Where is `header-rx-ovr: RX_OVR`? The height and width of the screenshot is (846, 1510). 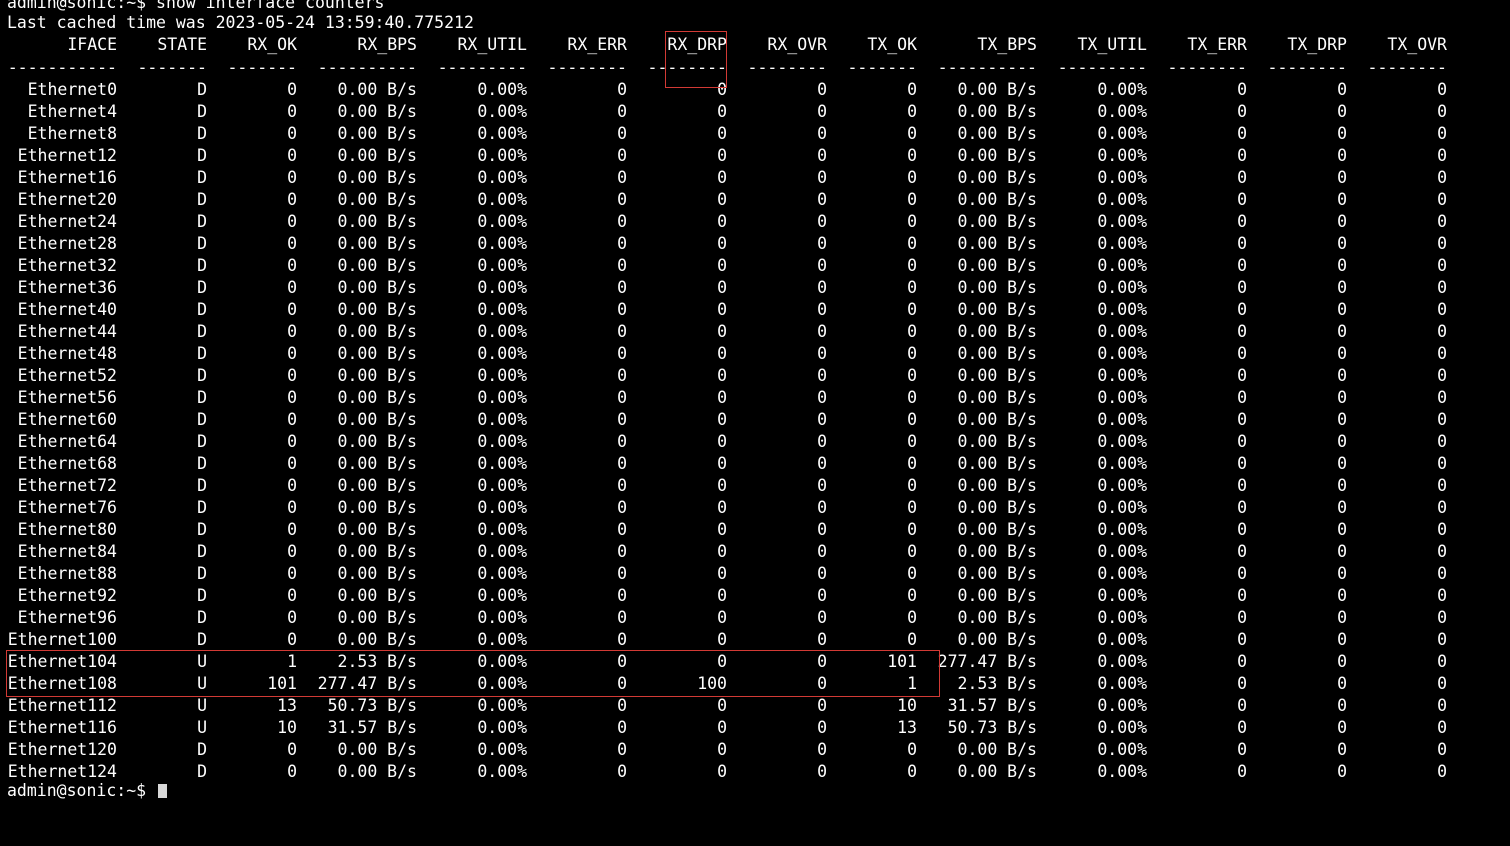
header-rx-ovr: RX_OVR is located at coordinates (797, 44).